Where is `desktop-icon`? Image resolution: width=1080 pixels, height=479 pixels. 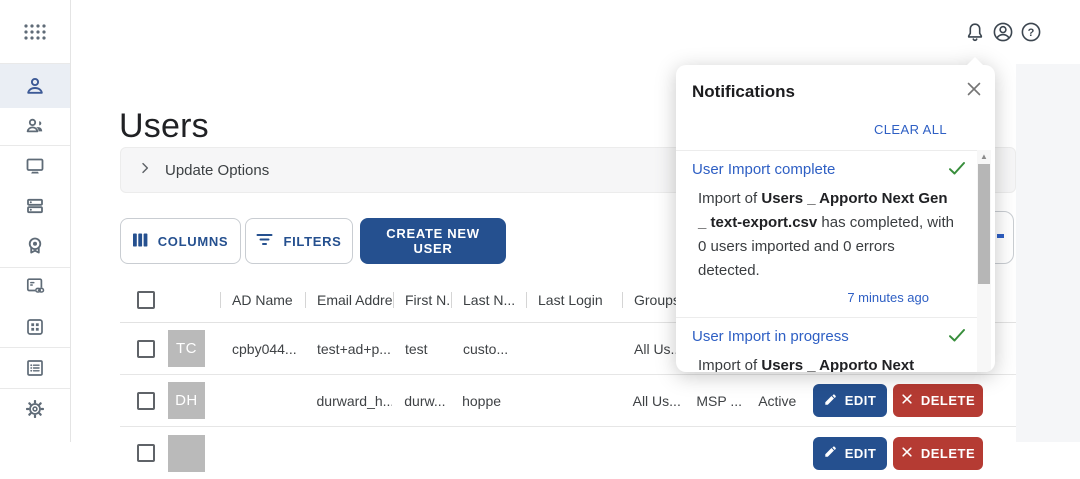
desktop-icon is located at coordinates (35, 166).